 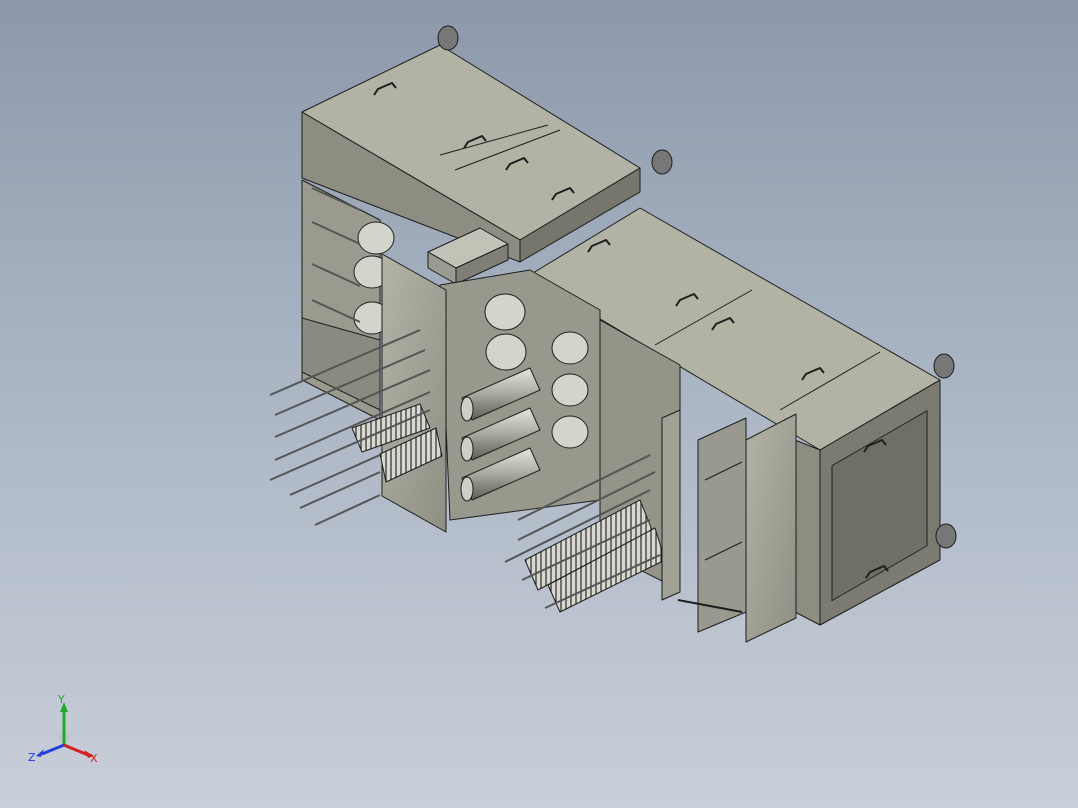 What do you see at coordinates (63, 729) in the screenshot?
I see `axis-triad: Y X Z` at bounding box center [63, 729].